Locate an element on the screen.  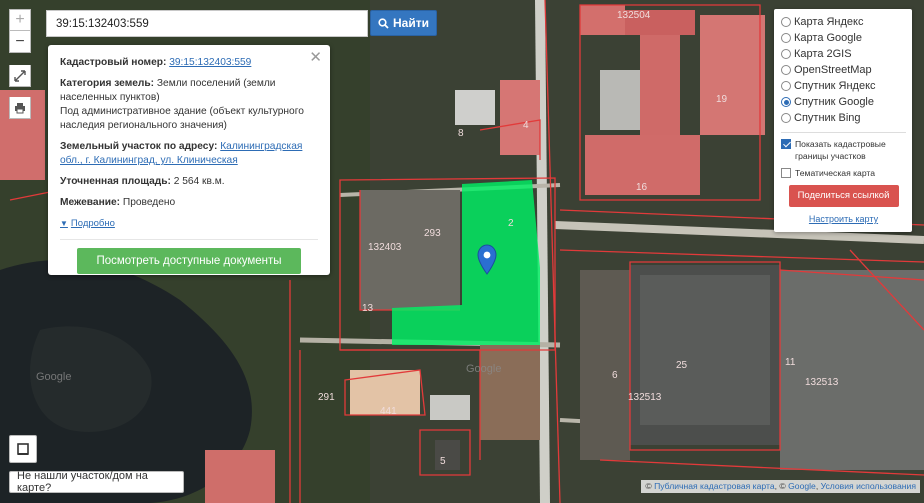
area-row: Уточненная площадь: 2 564 кв.м. is located at coordinates (189, 182).